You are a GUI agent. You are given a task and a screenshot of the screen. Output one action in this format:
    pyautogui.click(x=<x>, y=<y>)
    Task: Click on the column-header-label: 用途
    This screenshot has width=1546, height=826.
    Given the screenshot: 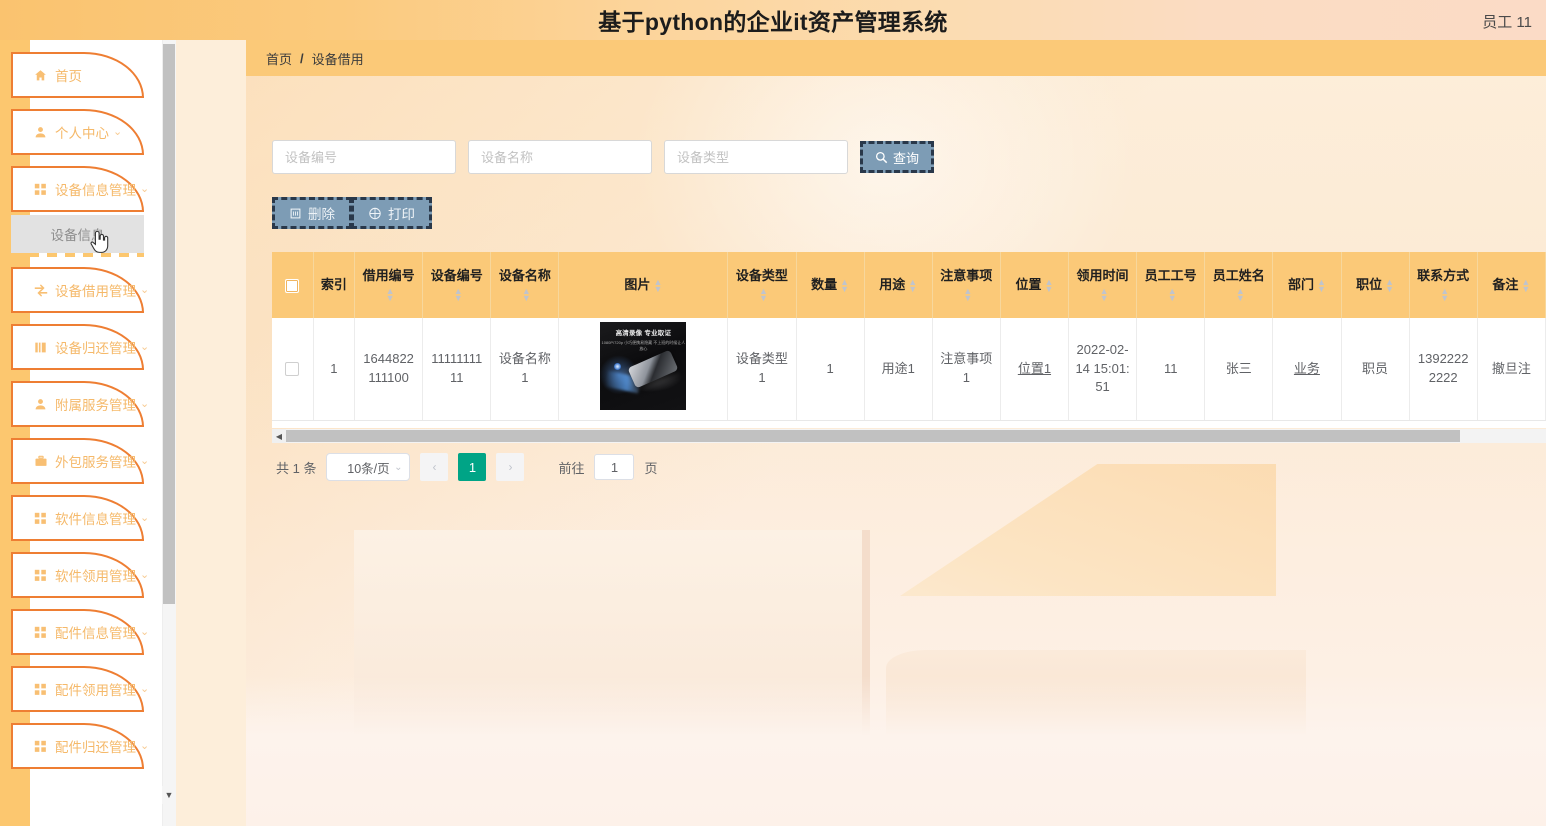 What is the action you would take?
    pyautogui.click(x=892, y=285)
    